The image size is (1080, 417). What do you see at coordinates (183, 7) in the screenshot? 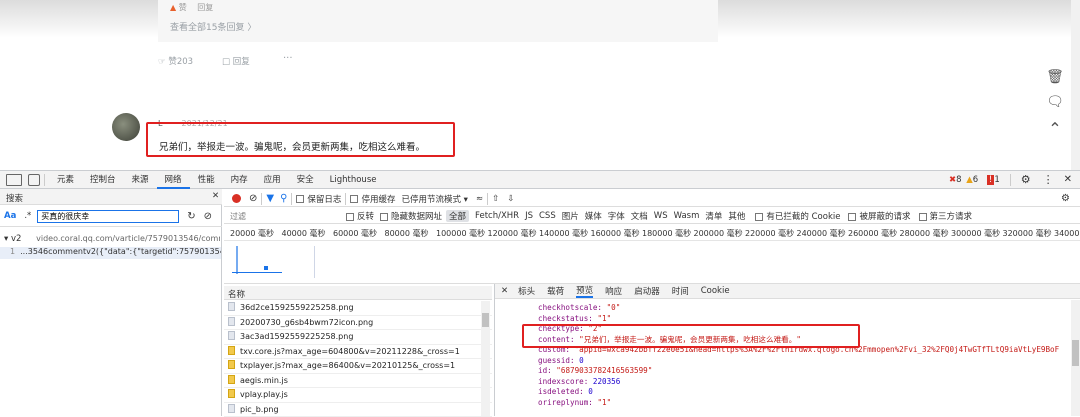
I see `reply-author: 赞` at bounding box center [183, 7].